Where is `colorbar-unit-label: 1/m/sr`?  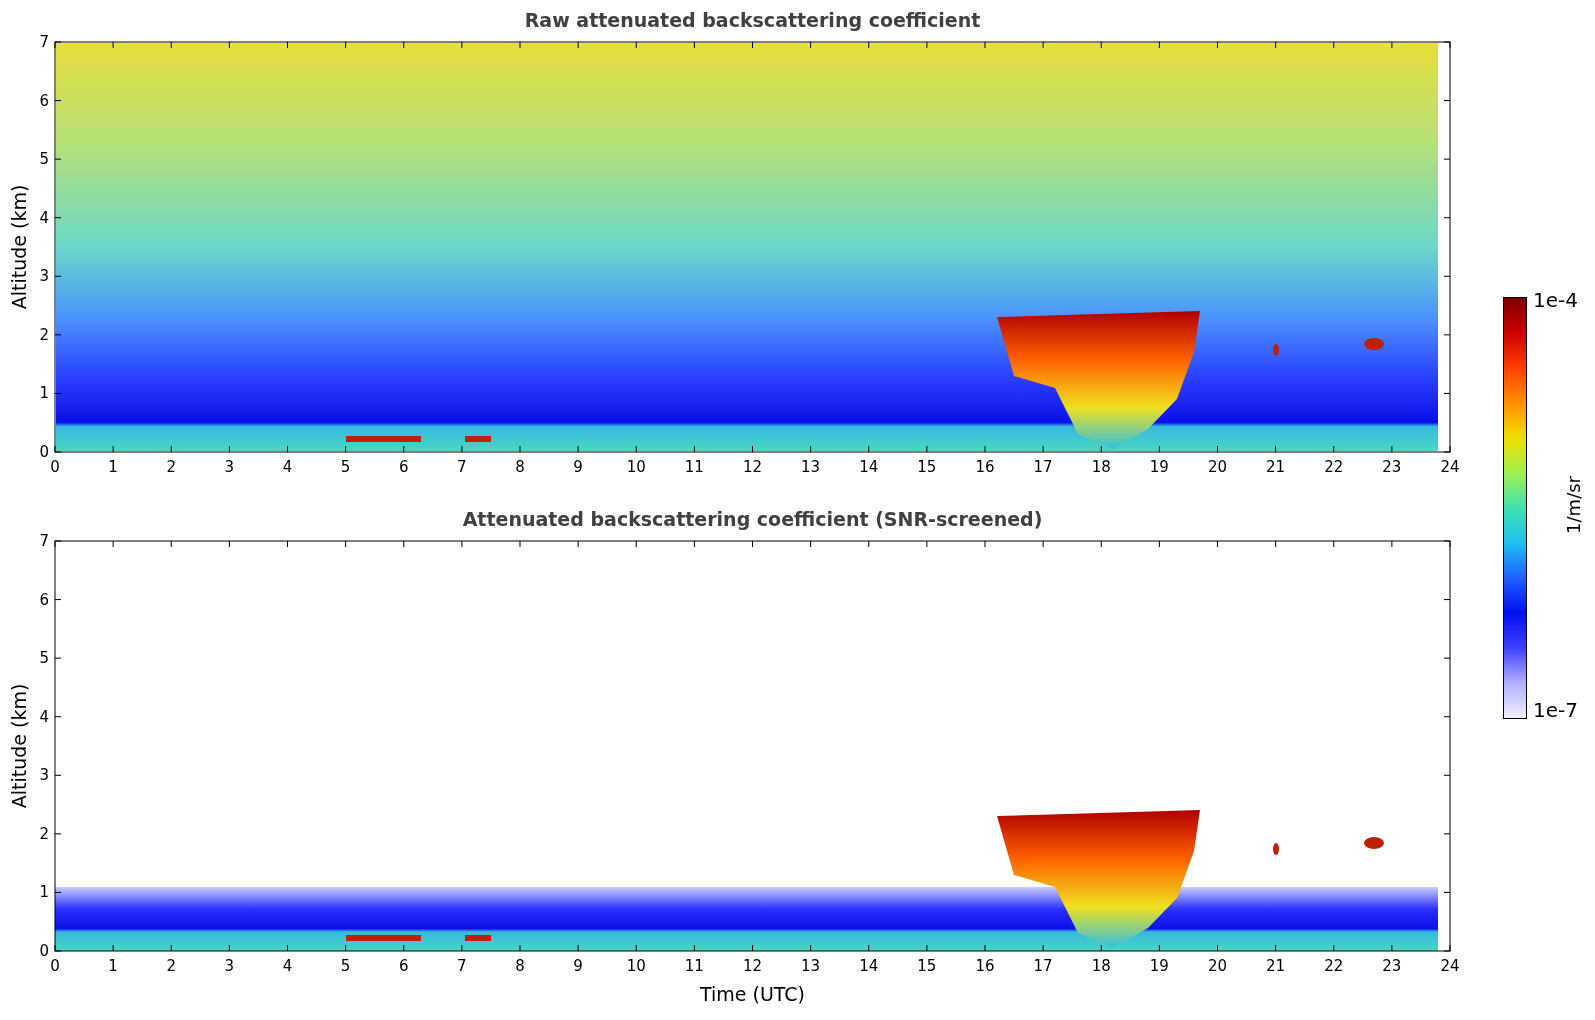
colorbar-unit-label: 1/m/sr is located at coordinates (1573, 505).